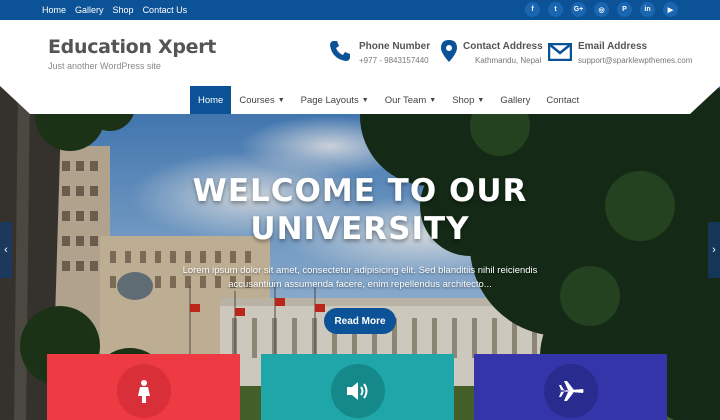 This screenshot has width=720, height=420. What do you see at coordinates (360, 229) in the screenshot?
I see `hero-title-line-2: UNIVERSITY` at bounding box center [360, 229].